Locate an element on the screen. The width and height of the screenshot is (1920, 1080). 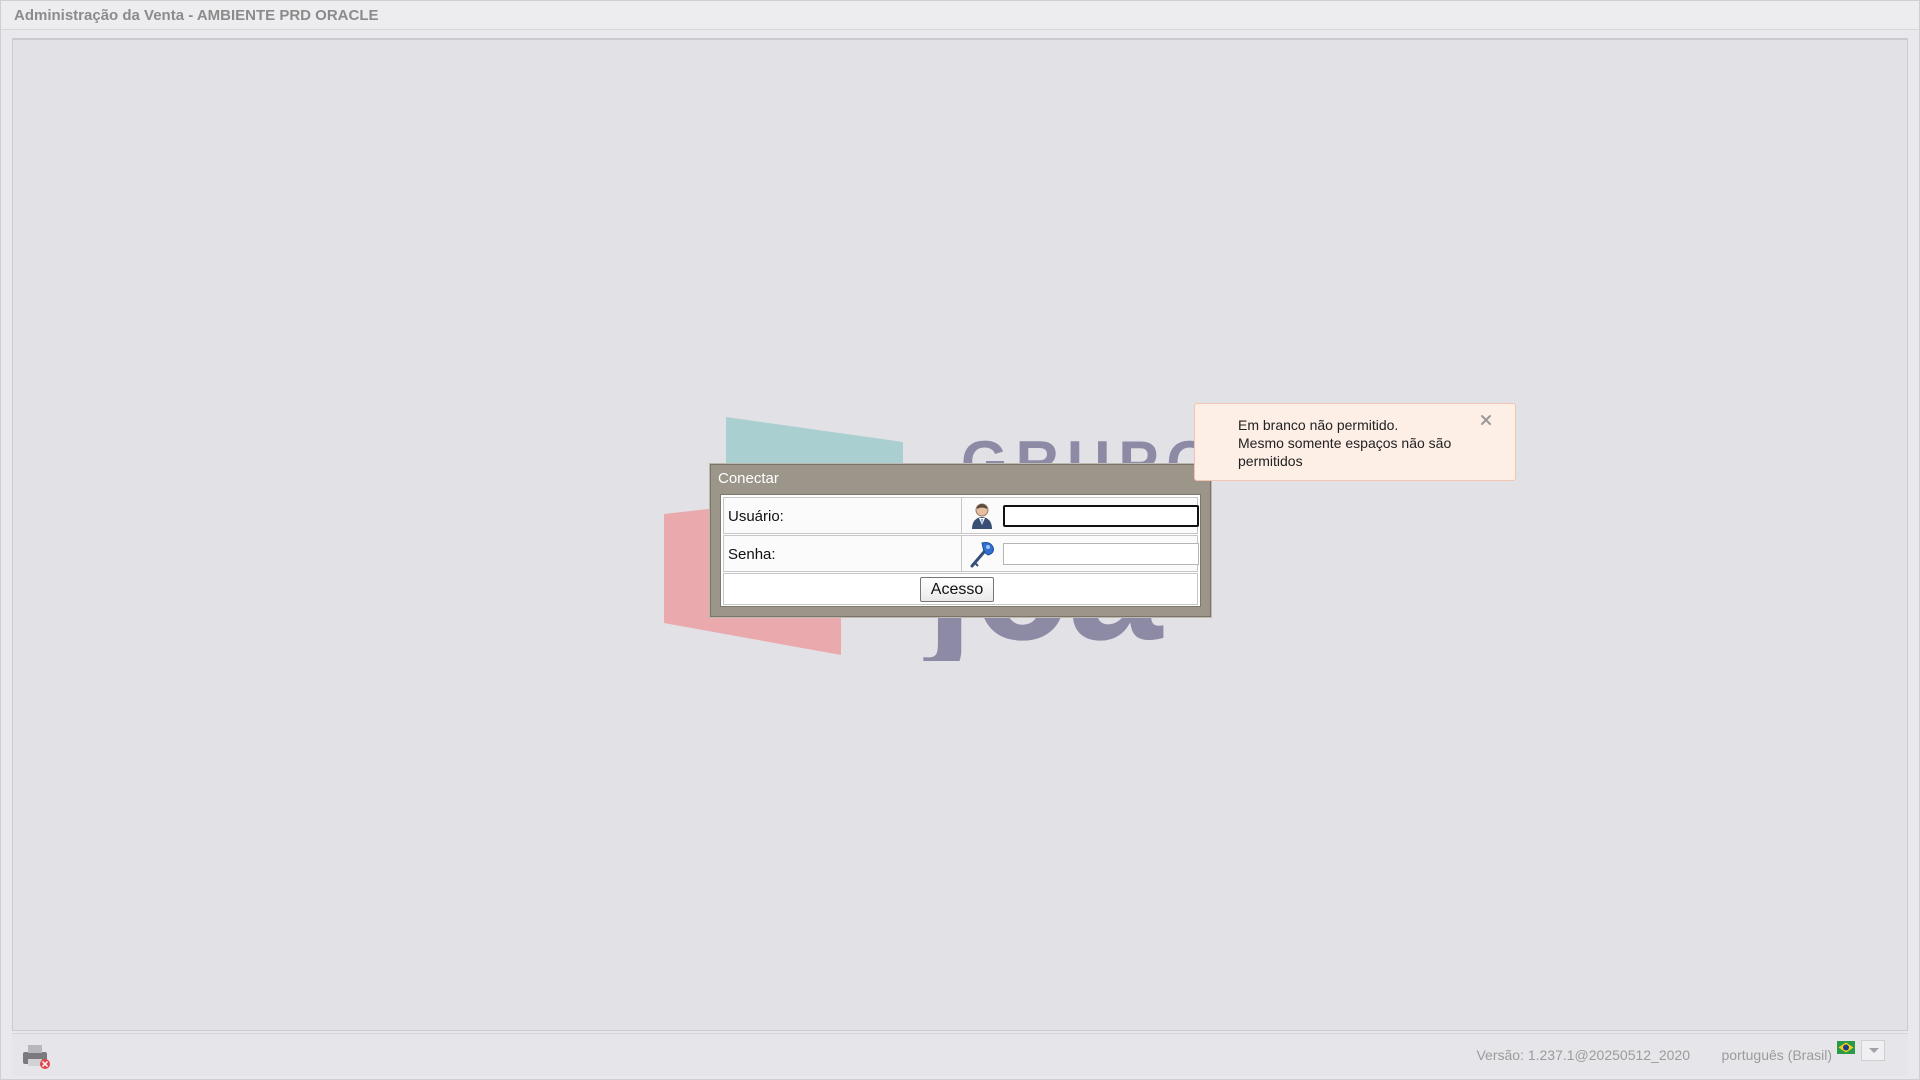
key-icon is located at coordinates (982, 555).